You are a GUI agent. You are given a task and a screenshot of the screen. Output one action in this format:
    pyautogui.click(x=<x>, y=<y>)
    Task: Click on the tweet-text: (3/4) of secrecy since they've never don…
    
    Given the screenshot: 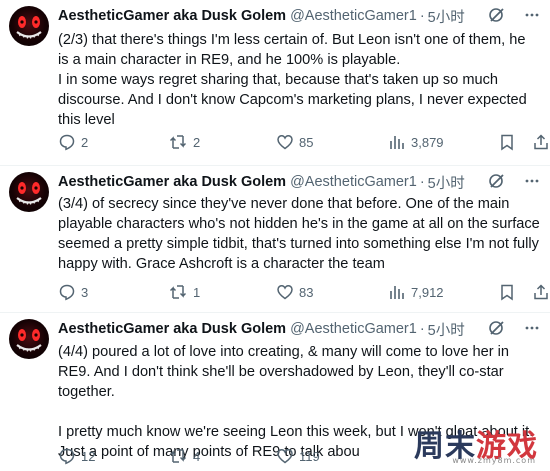 What is the action you would take?
    pyautogui.click(x=301, y=234)
    